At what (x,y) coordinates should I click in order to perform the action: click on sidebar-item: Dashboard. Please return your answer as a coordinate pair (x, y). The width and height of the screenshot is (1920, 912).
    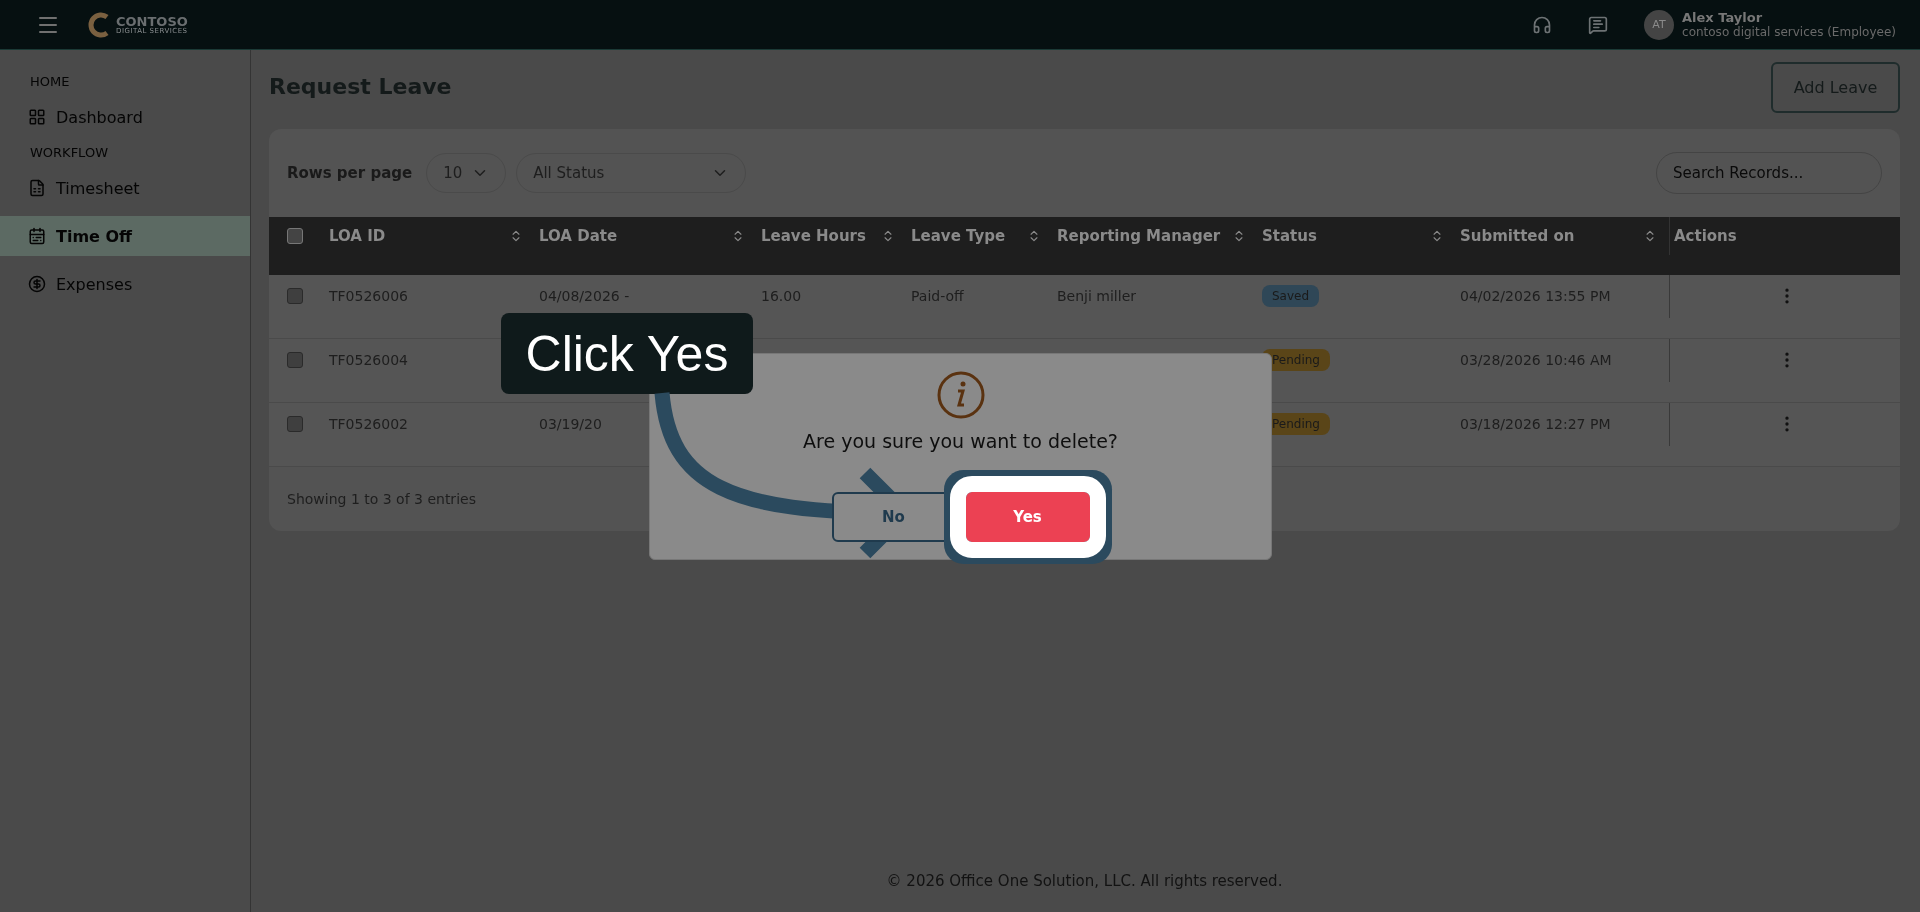
    Looking at the image, I should click on (125, 117).